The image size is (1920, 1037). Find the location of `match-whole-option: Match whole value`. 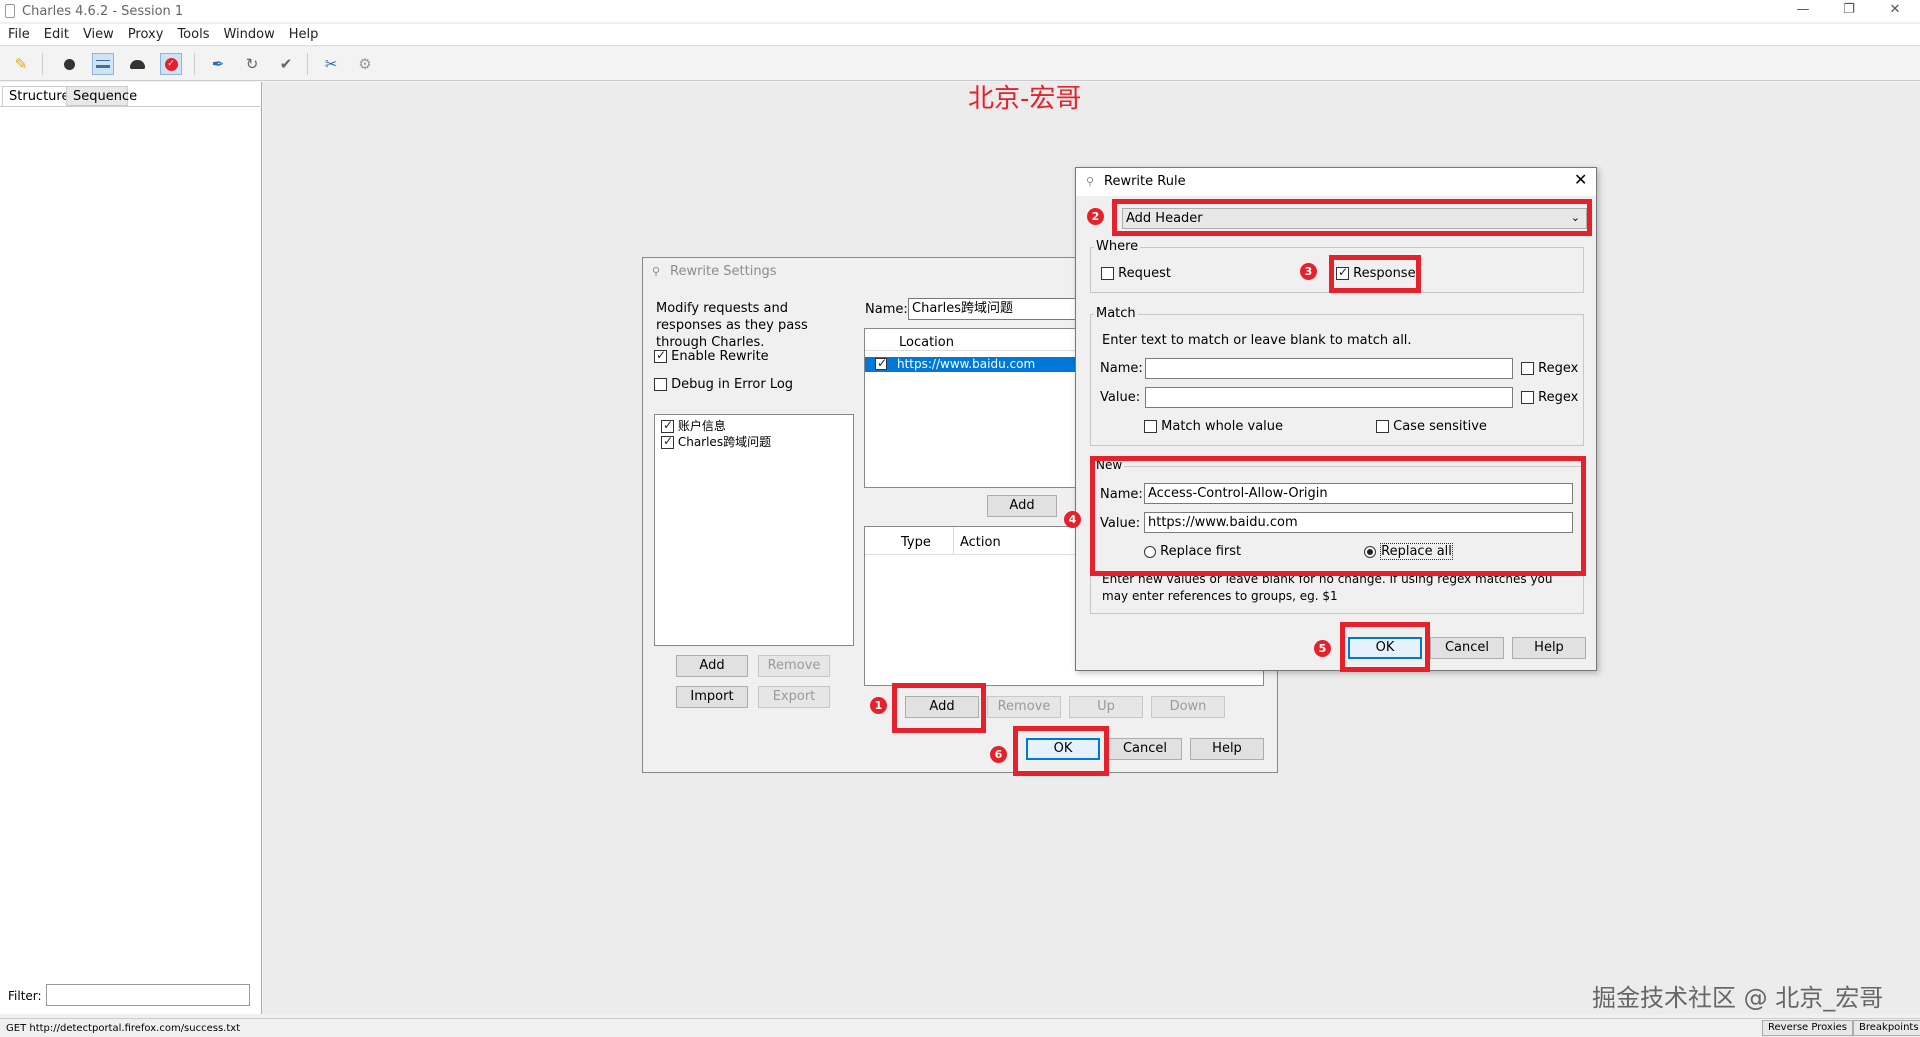

match-whole-option: Match whole value is located at coordinates (1213, 426).